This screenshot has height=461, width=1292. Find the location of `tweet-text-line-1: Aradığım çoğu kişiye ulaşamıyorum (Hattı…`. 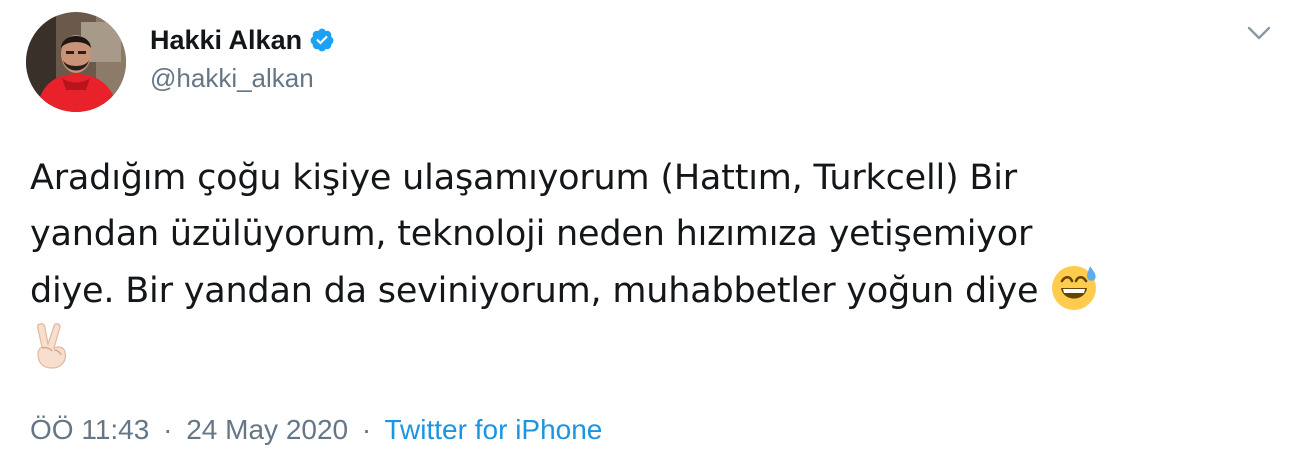

tweet-text-line-1: Aradığım çoğu kişiye ulaşamıyorum (Hattı… is located at coordinates (523, 178).